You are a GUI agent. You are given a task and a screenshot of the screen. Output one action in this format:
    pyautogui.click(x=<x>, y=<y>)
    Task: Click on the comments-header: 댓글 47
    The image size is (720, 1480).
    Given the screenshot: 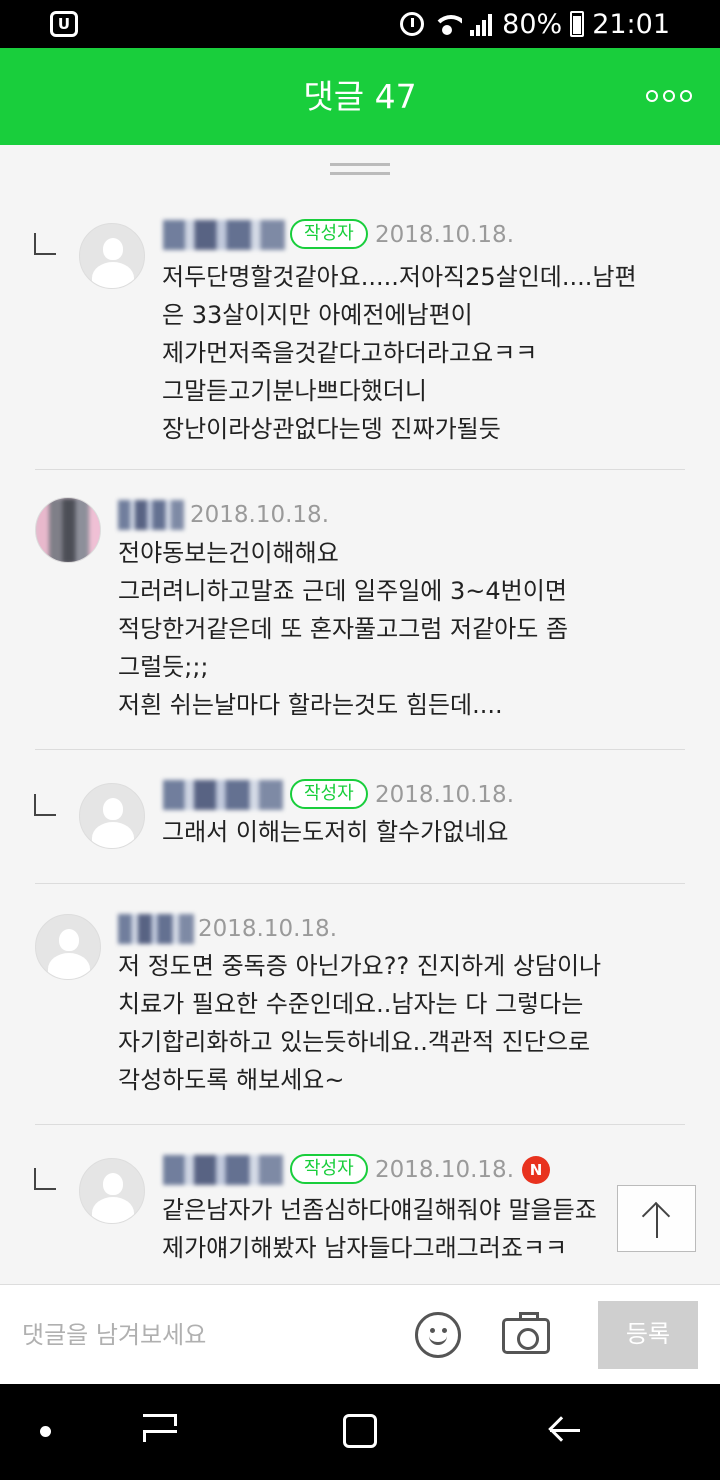 What is the action you would take?
    pyautogui.click(x=360, y=96)
    